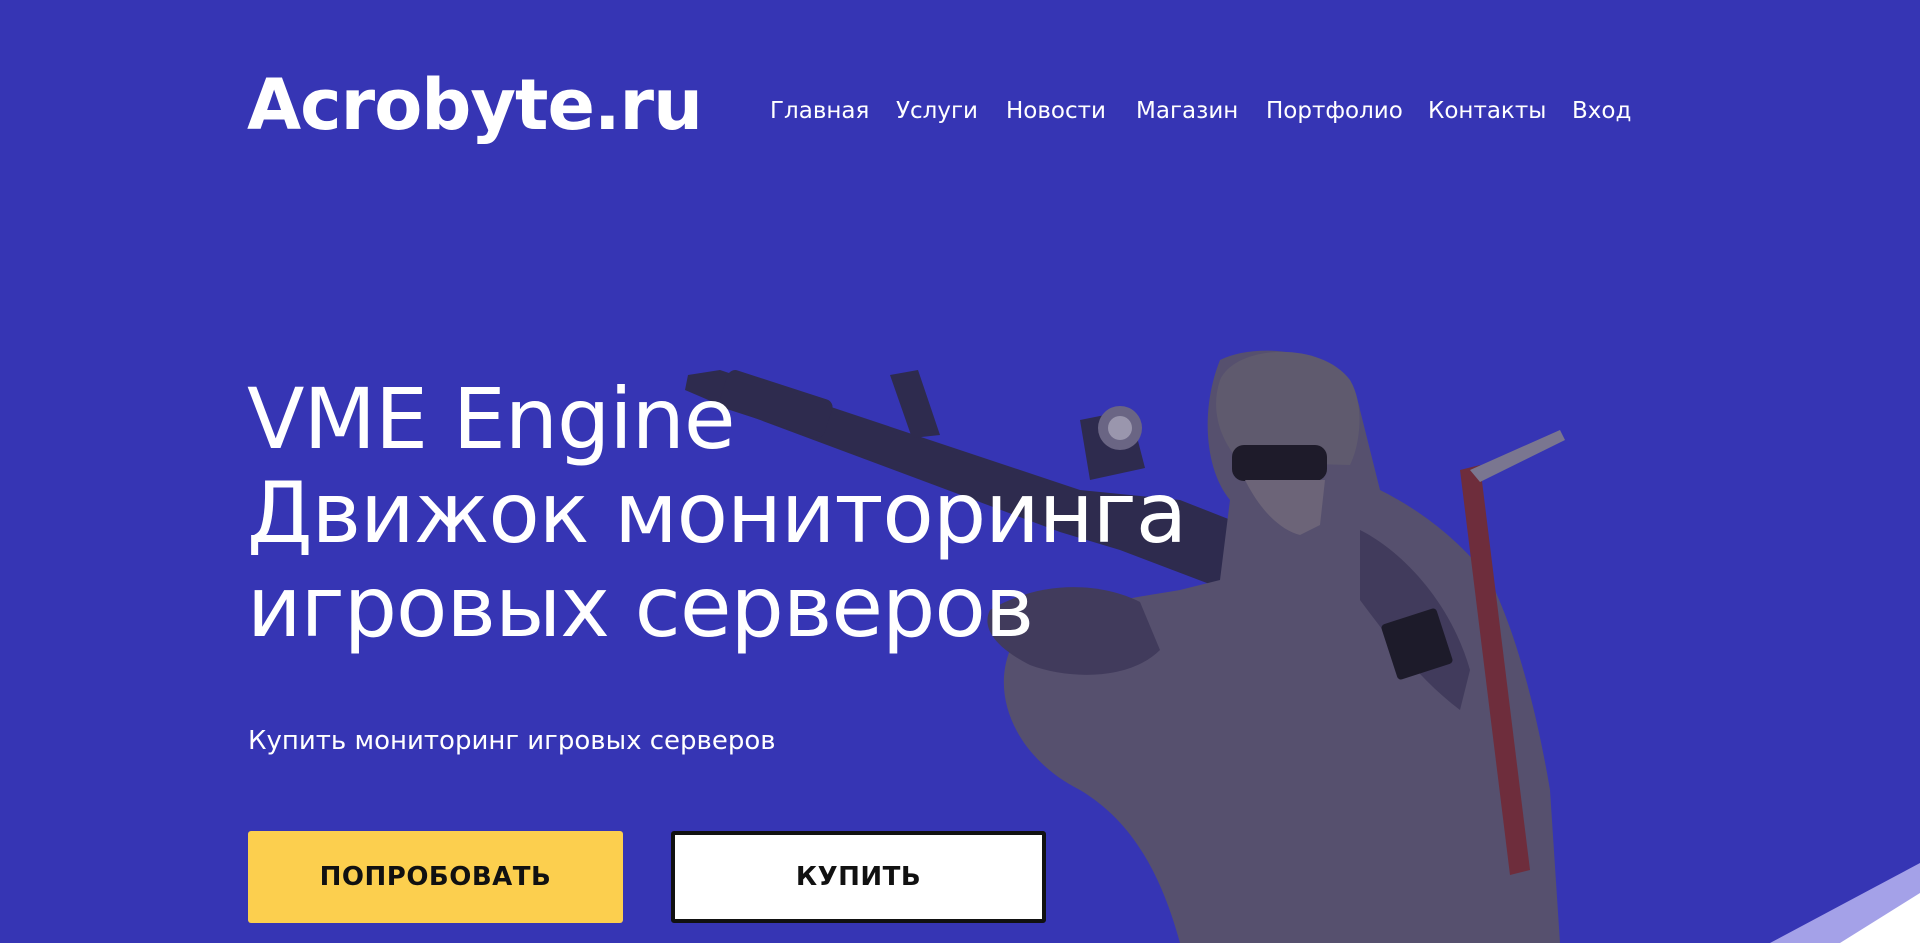 This screenshot has height=943, width=1920. Describe the element at coordinates (435, 877) in the screenshot. I see `try-button: ПОПРОБОВАТЬ` at that location.